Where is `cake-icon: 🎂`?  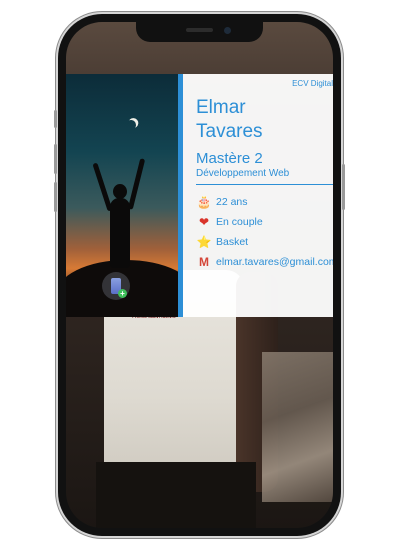 cake-icon: 🎂 is located at coordinates (204, 202).